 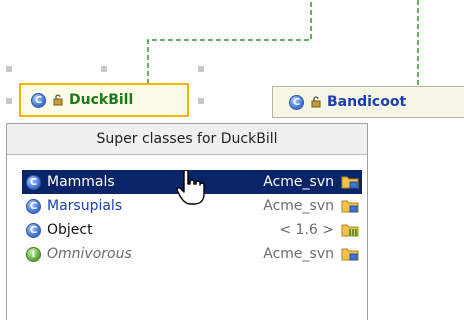 What do you see at coordinates (89, 254) in the screenshot?
I see `interface-name: Omnivorous` at bounding box center [89, 254].